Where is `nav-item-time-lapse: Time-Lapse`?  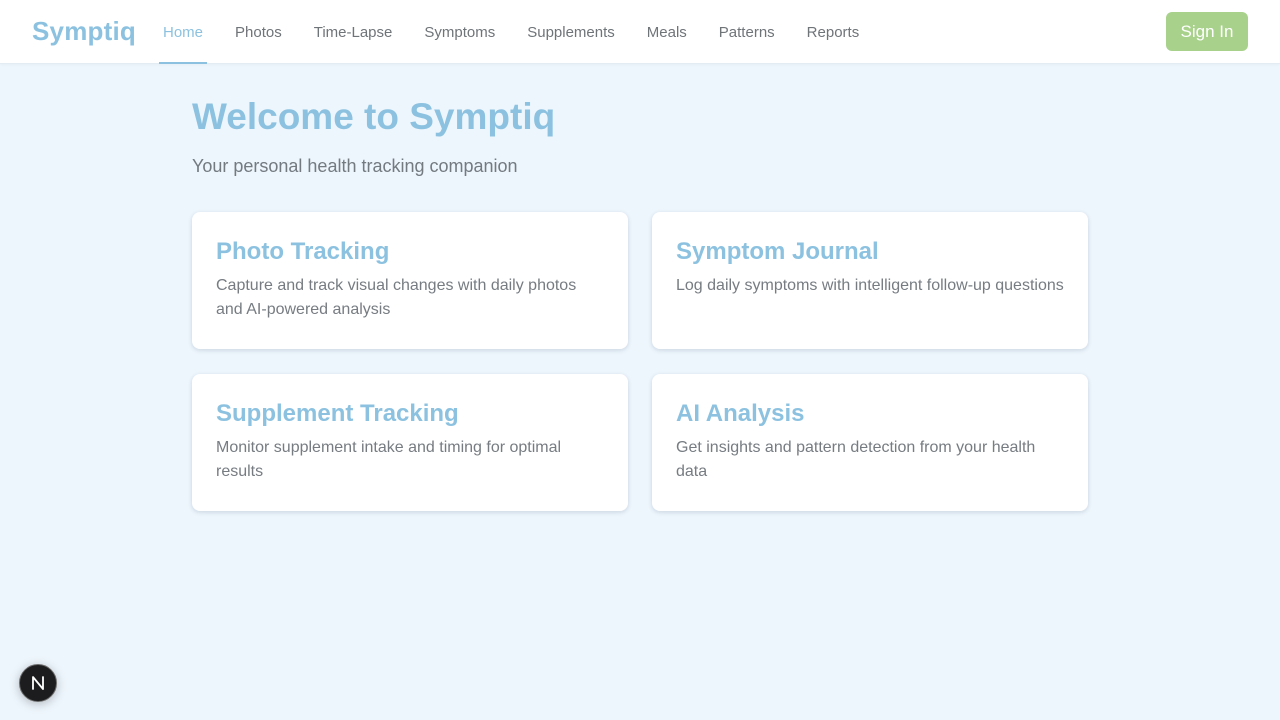
nav-item-time-lapse: Time-Lapse is located at coordinates (353, 32).